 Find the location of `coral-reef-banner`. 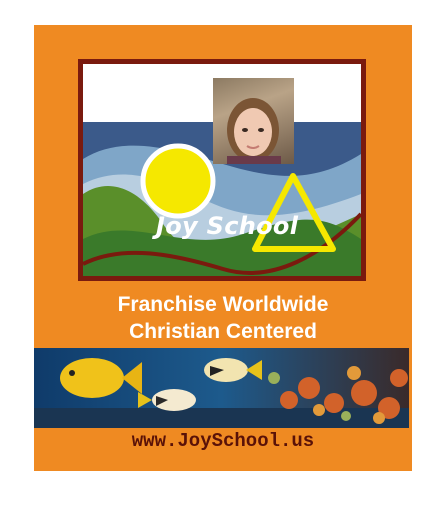

coral-reef-banner is located at coordinates (221, 388).